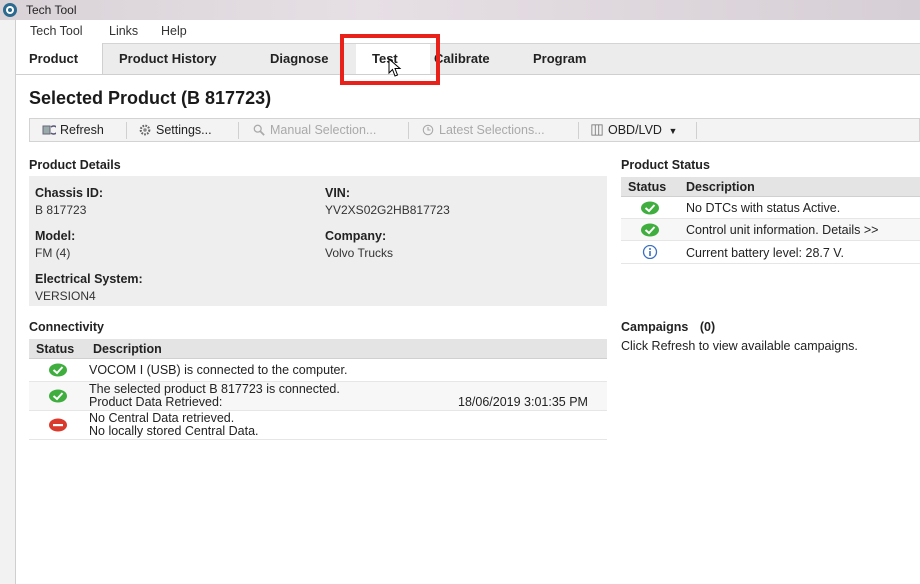 The height and width of the screenshot is (584, 920). I want to click on clock-icon, so click(428, 130).